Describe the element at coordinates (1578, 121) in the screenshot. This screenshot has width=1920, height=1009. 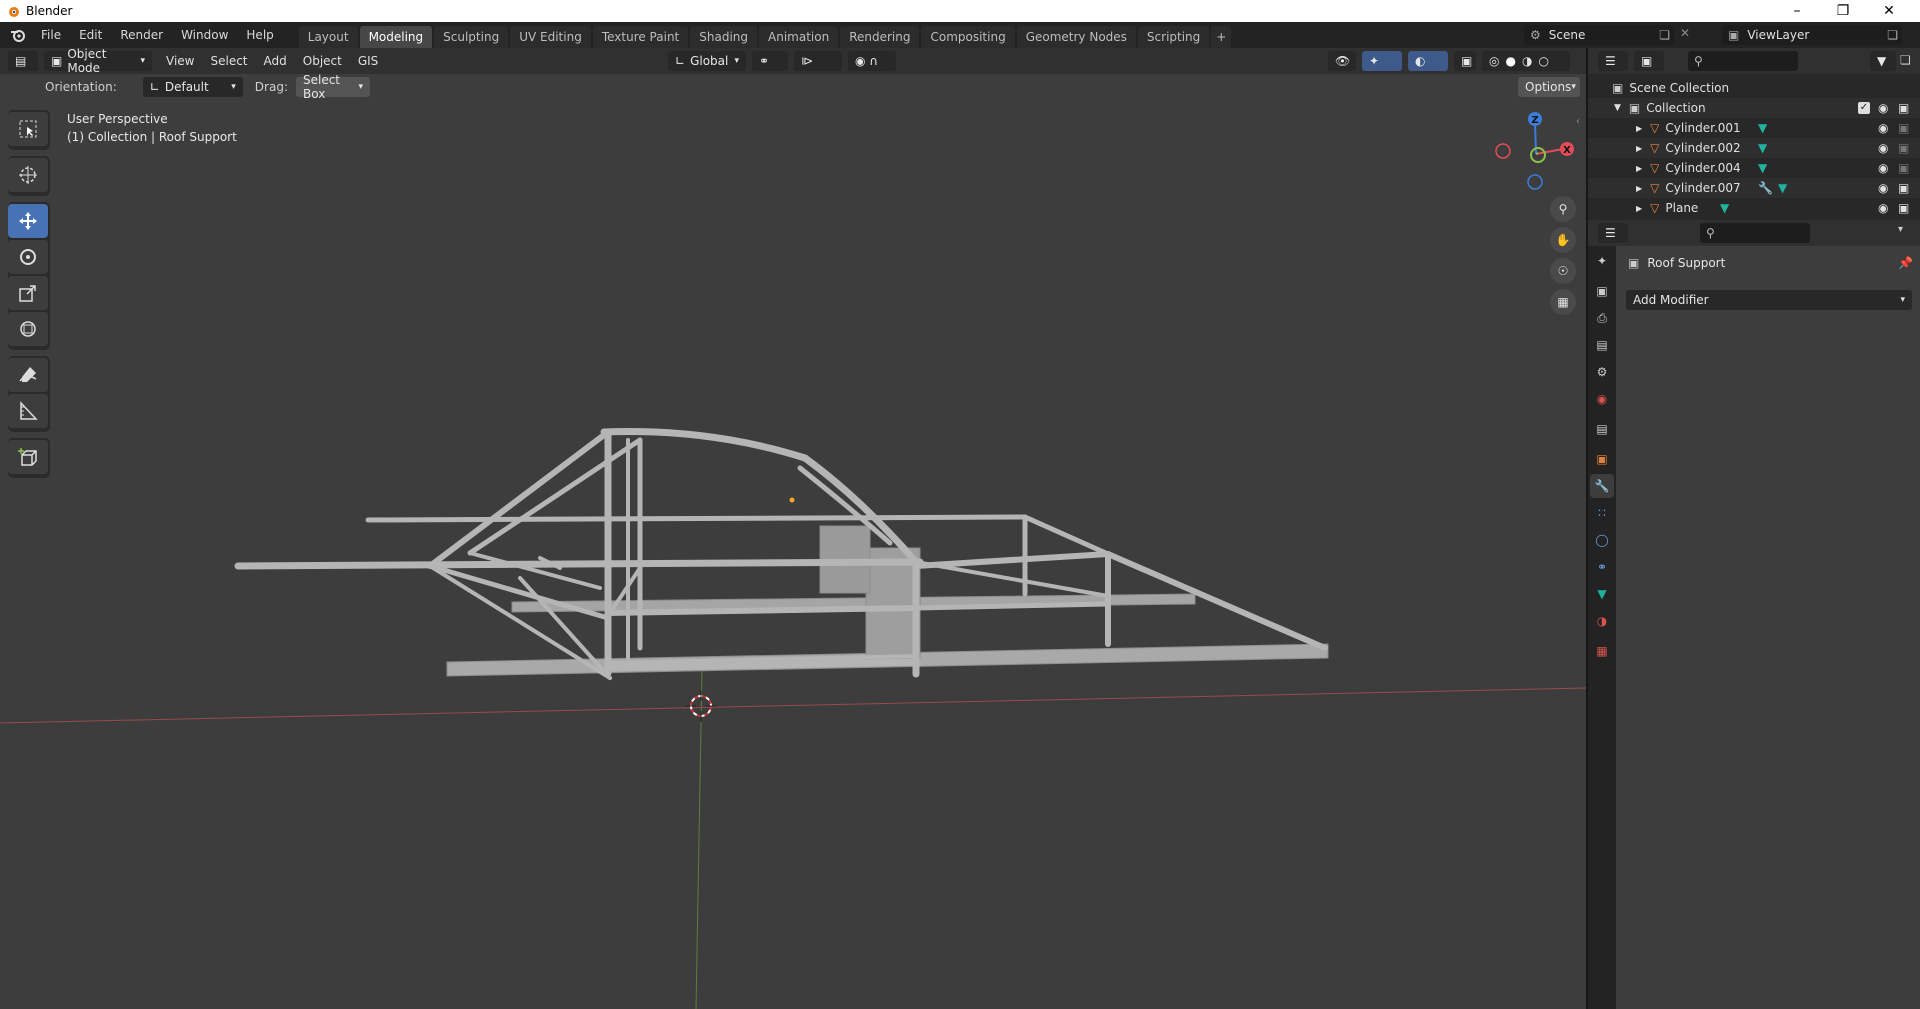
I see `sidebar-toggle-icon: ‹` at that location.